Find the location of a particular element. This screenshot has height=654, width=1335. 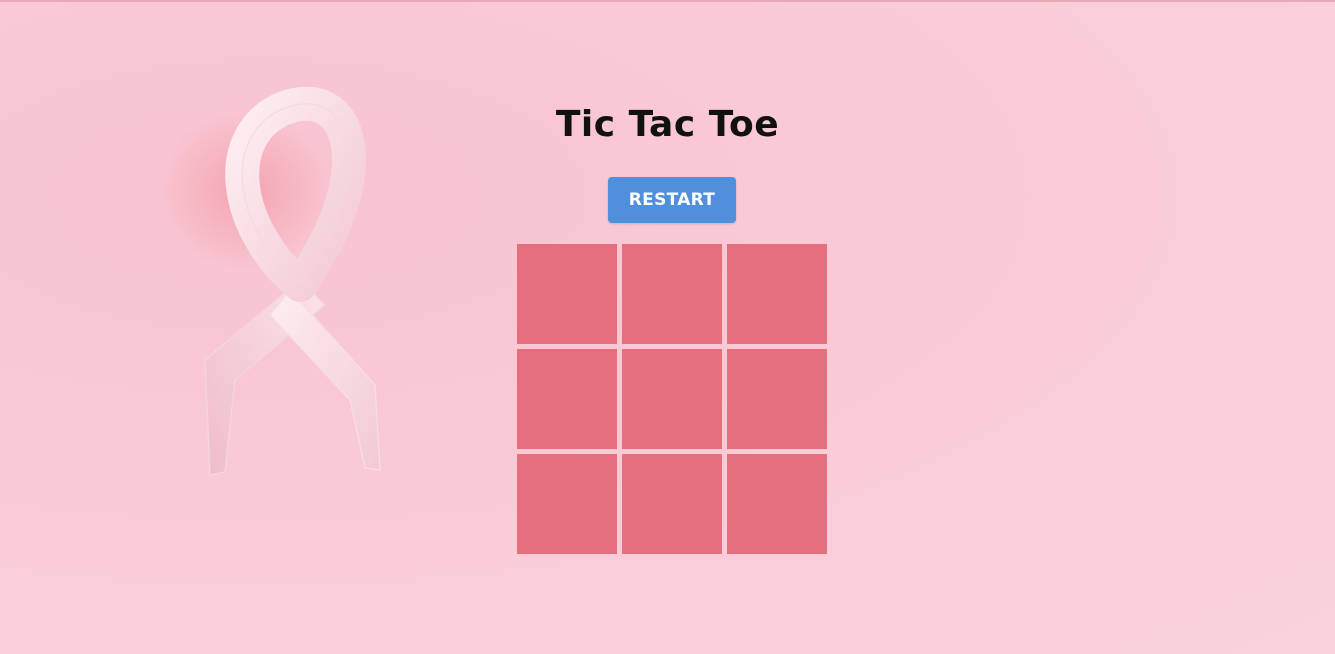

game-board is located at coordinates (672, 399).